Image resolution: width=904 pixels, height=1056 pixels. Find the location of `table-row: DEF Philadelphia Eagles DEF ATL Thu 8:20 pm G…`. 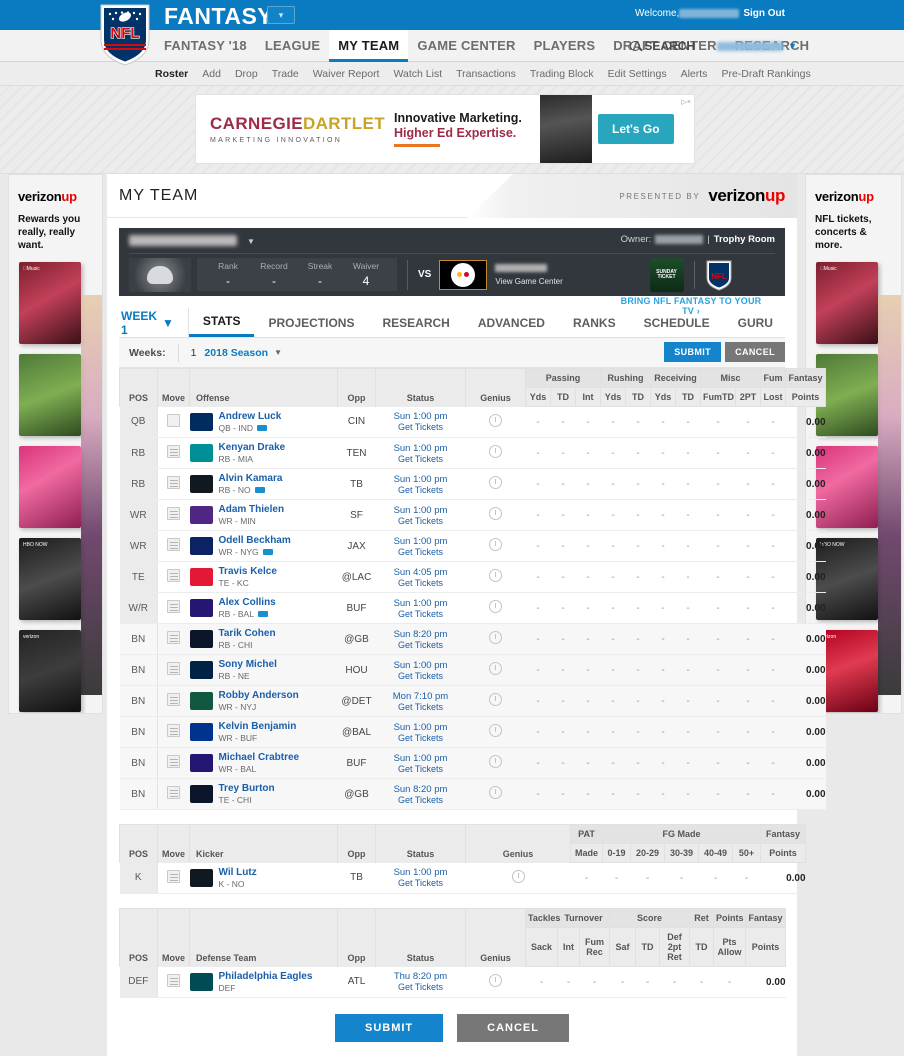

table-row: DEF Philadelphia Eagles DEF ATL Thu 8:20 pm G… is located at coordinates (452, 982).